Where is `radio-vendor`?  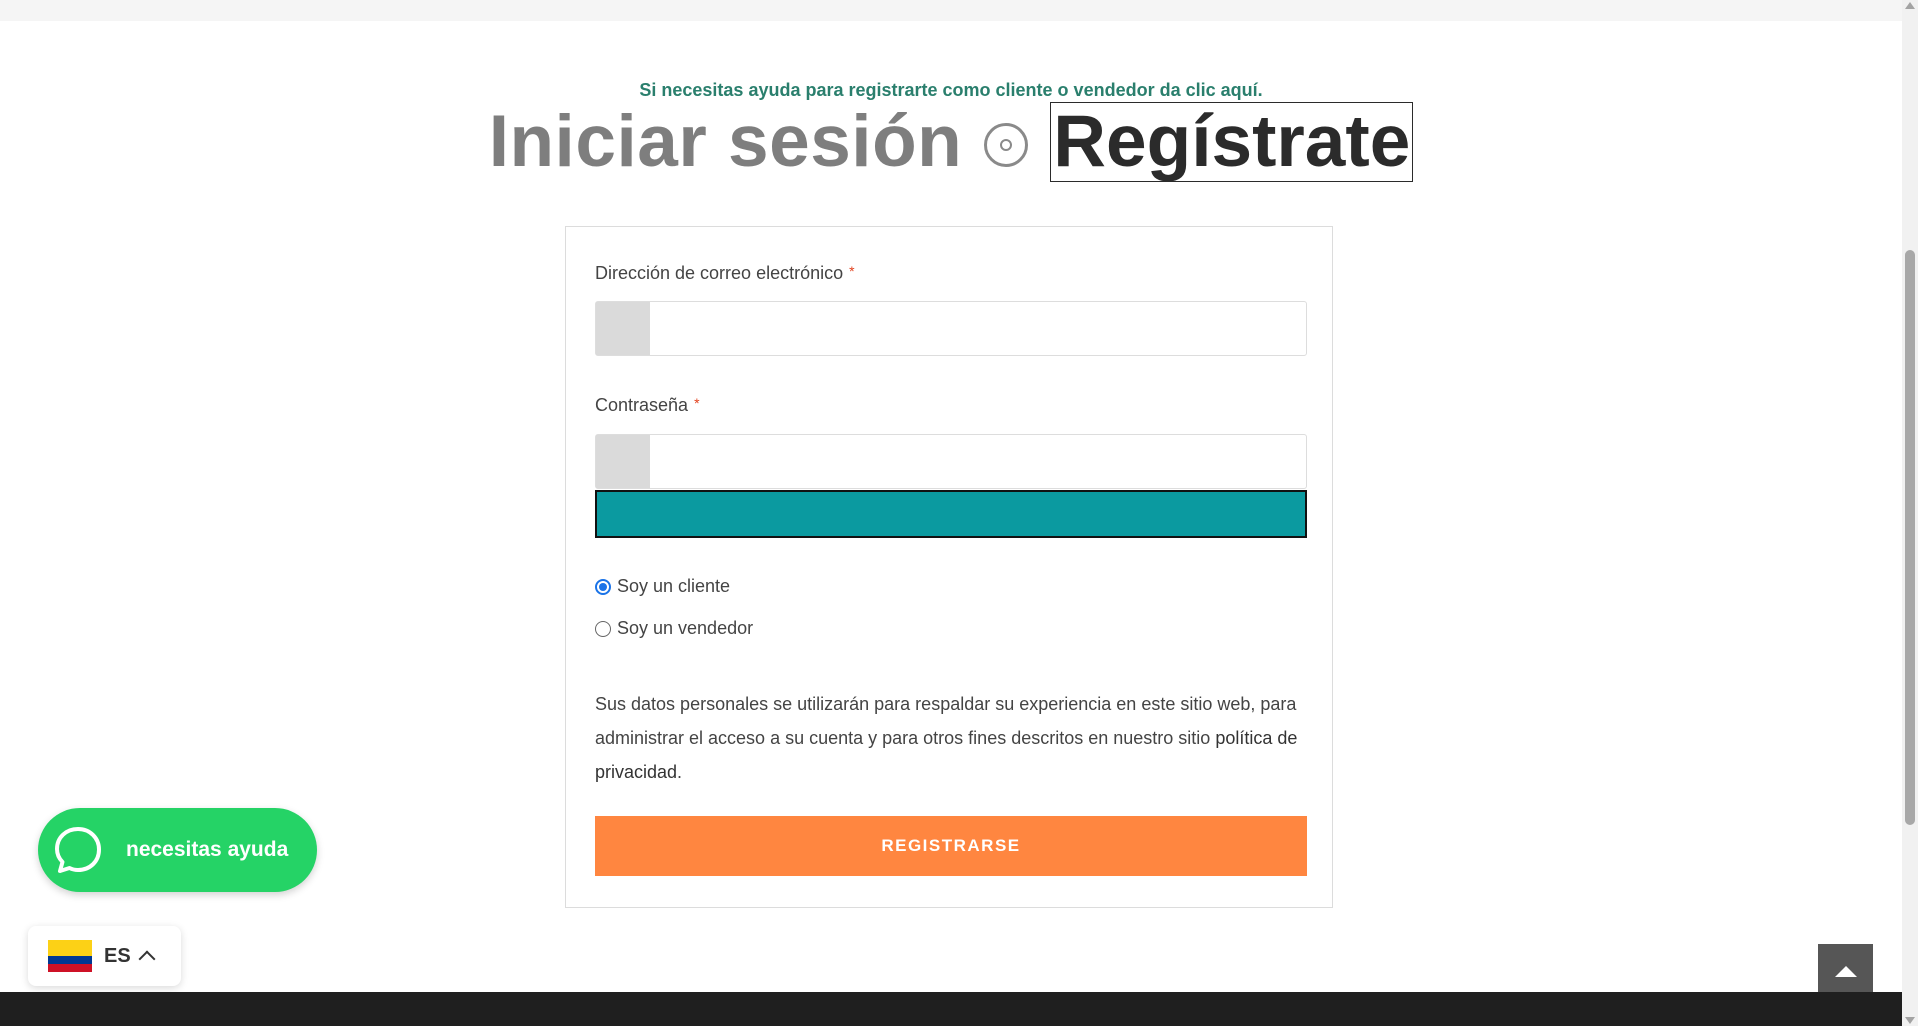 radio-vendor is located at coordinates (603, 628).